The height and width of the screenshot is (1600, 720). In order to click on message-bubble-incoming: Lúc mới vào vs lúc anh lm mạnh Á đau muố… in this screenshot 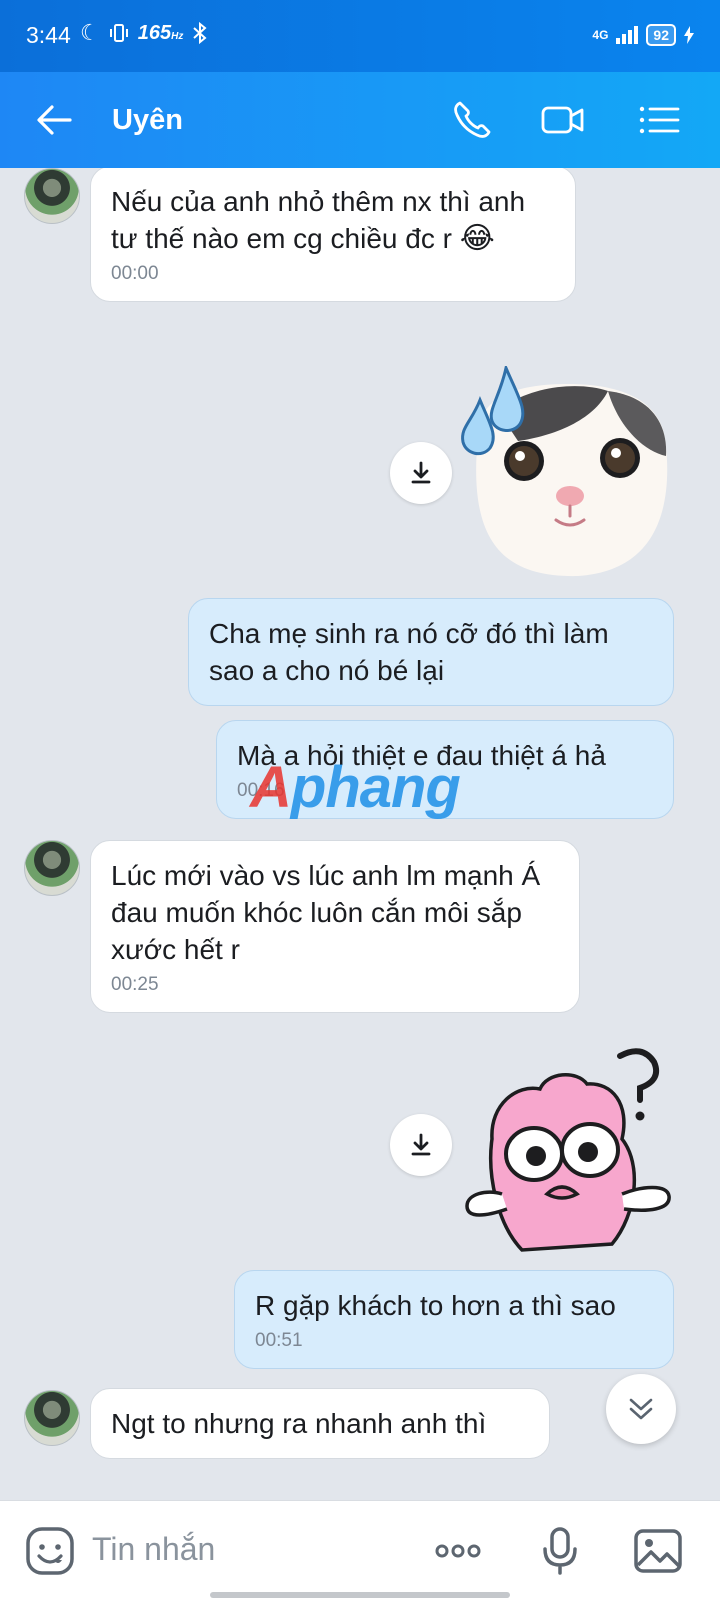, I will do `click(335, 926)`.